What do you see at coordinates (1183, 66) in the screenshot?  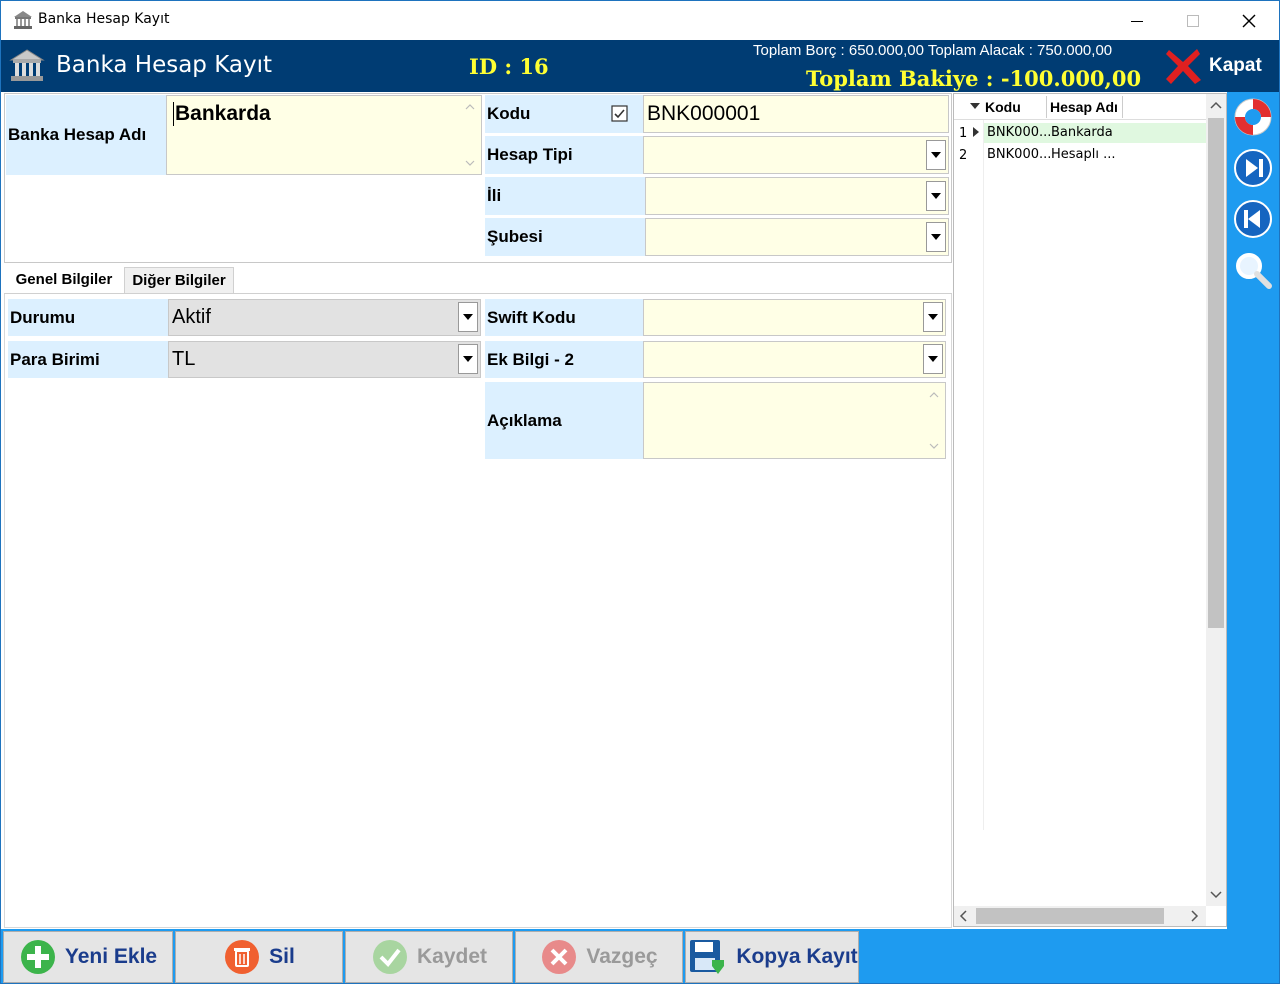 I see `red-x-icon` at bounding box center [1183, 66].